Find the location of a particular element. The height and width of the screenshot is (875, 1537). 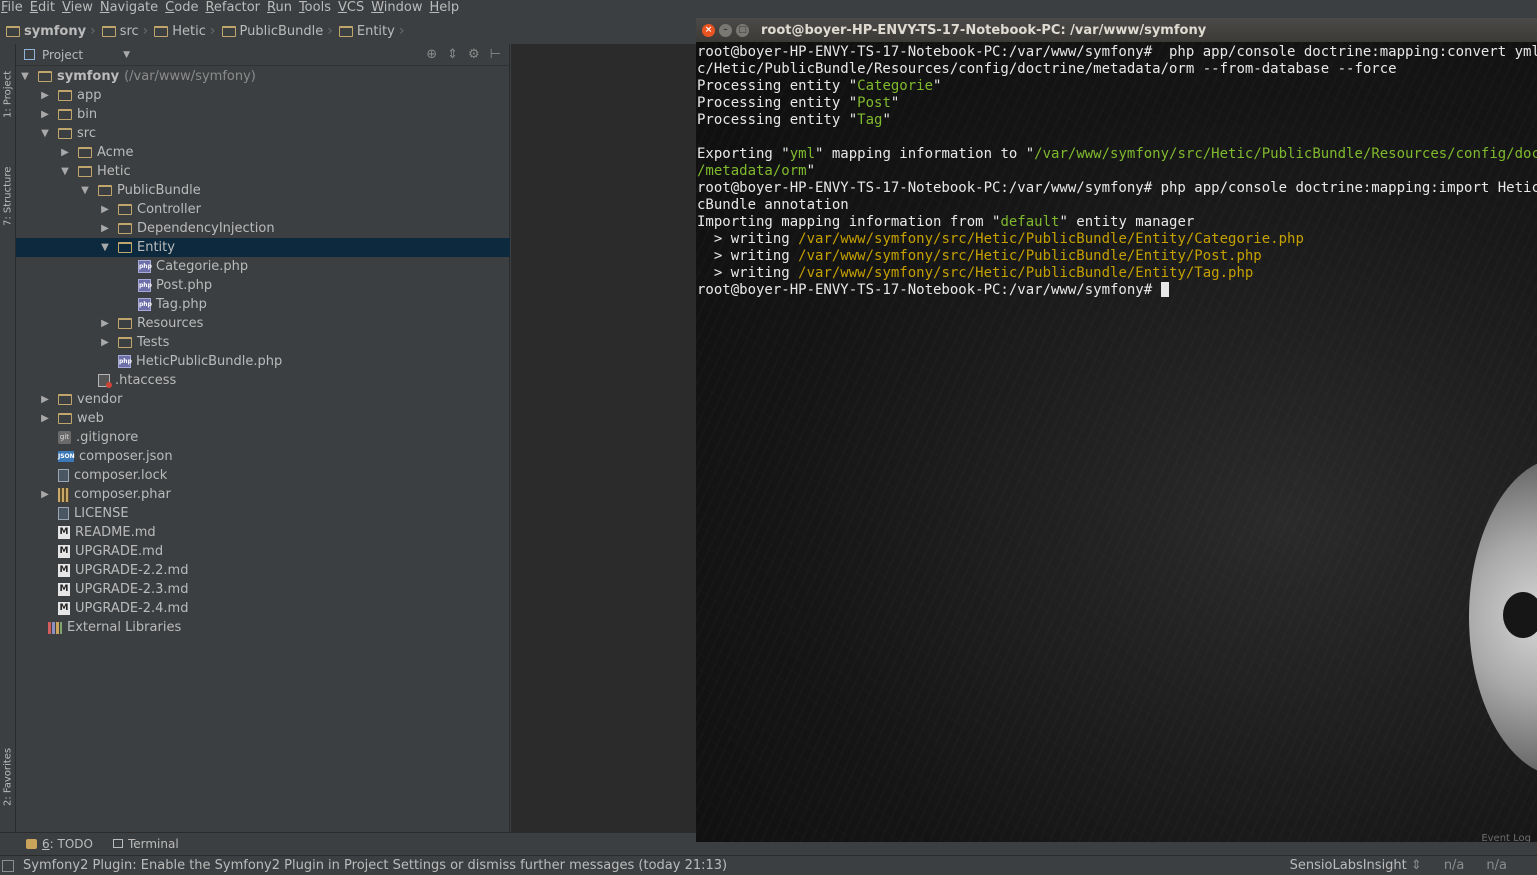

tree-item-label: Controller is located at coordinates (169, 209).